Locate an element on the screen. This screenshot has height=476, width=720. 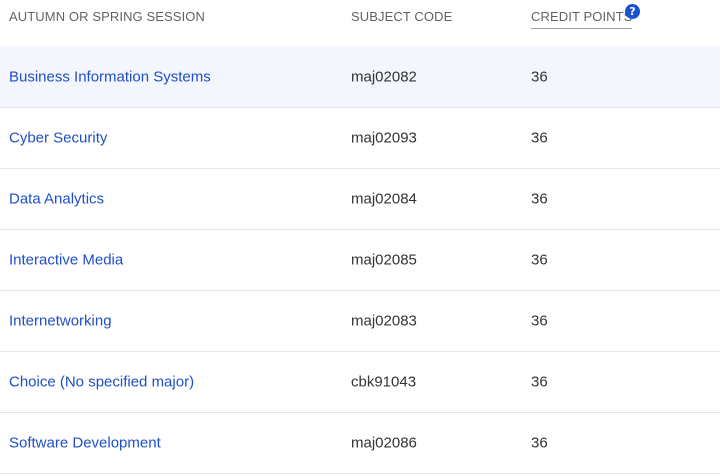
header-session: AUTUMN OR SPRING SESSION is located at coordinates (107, 16).